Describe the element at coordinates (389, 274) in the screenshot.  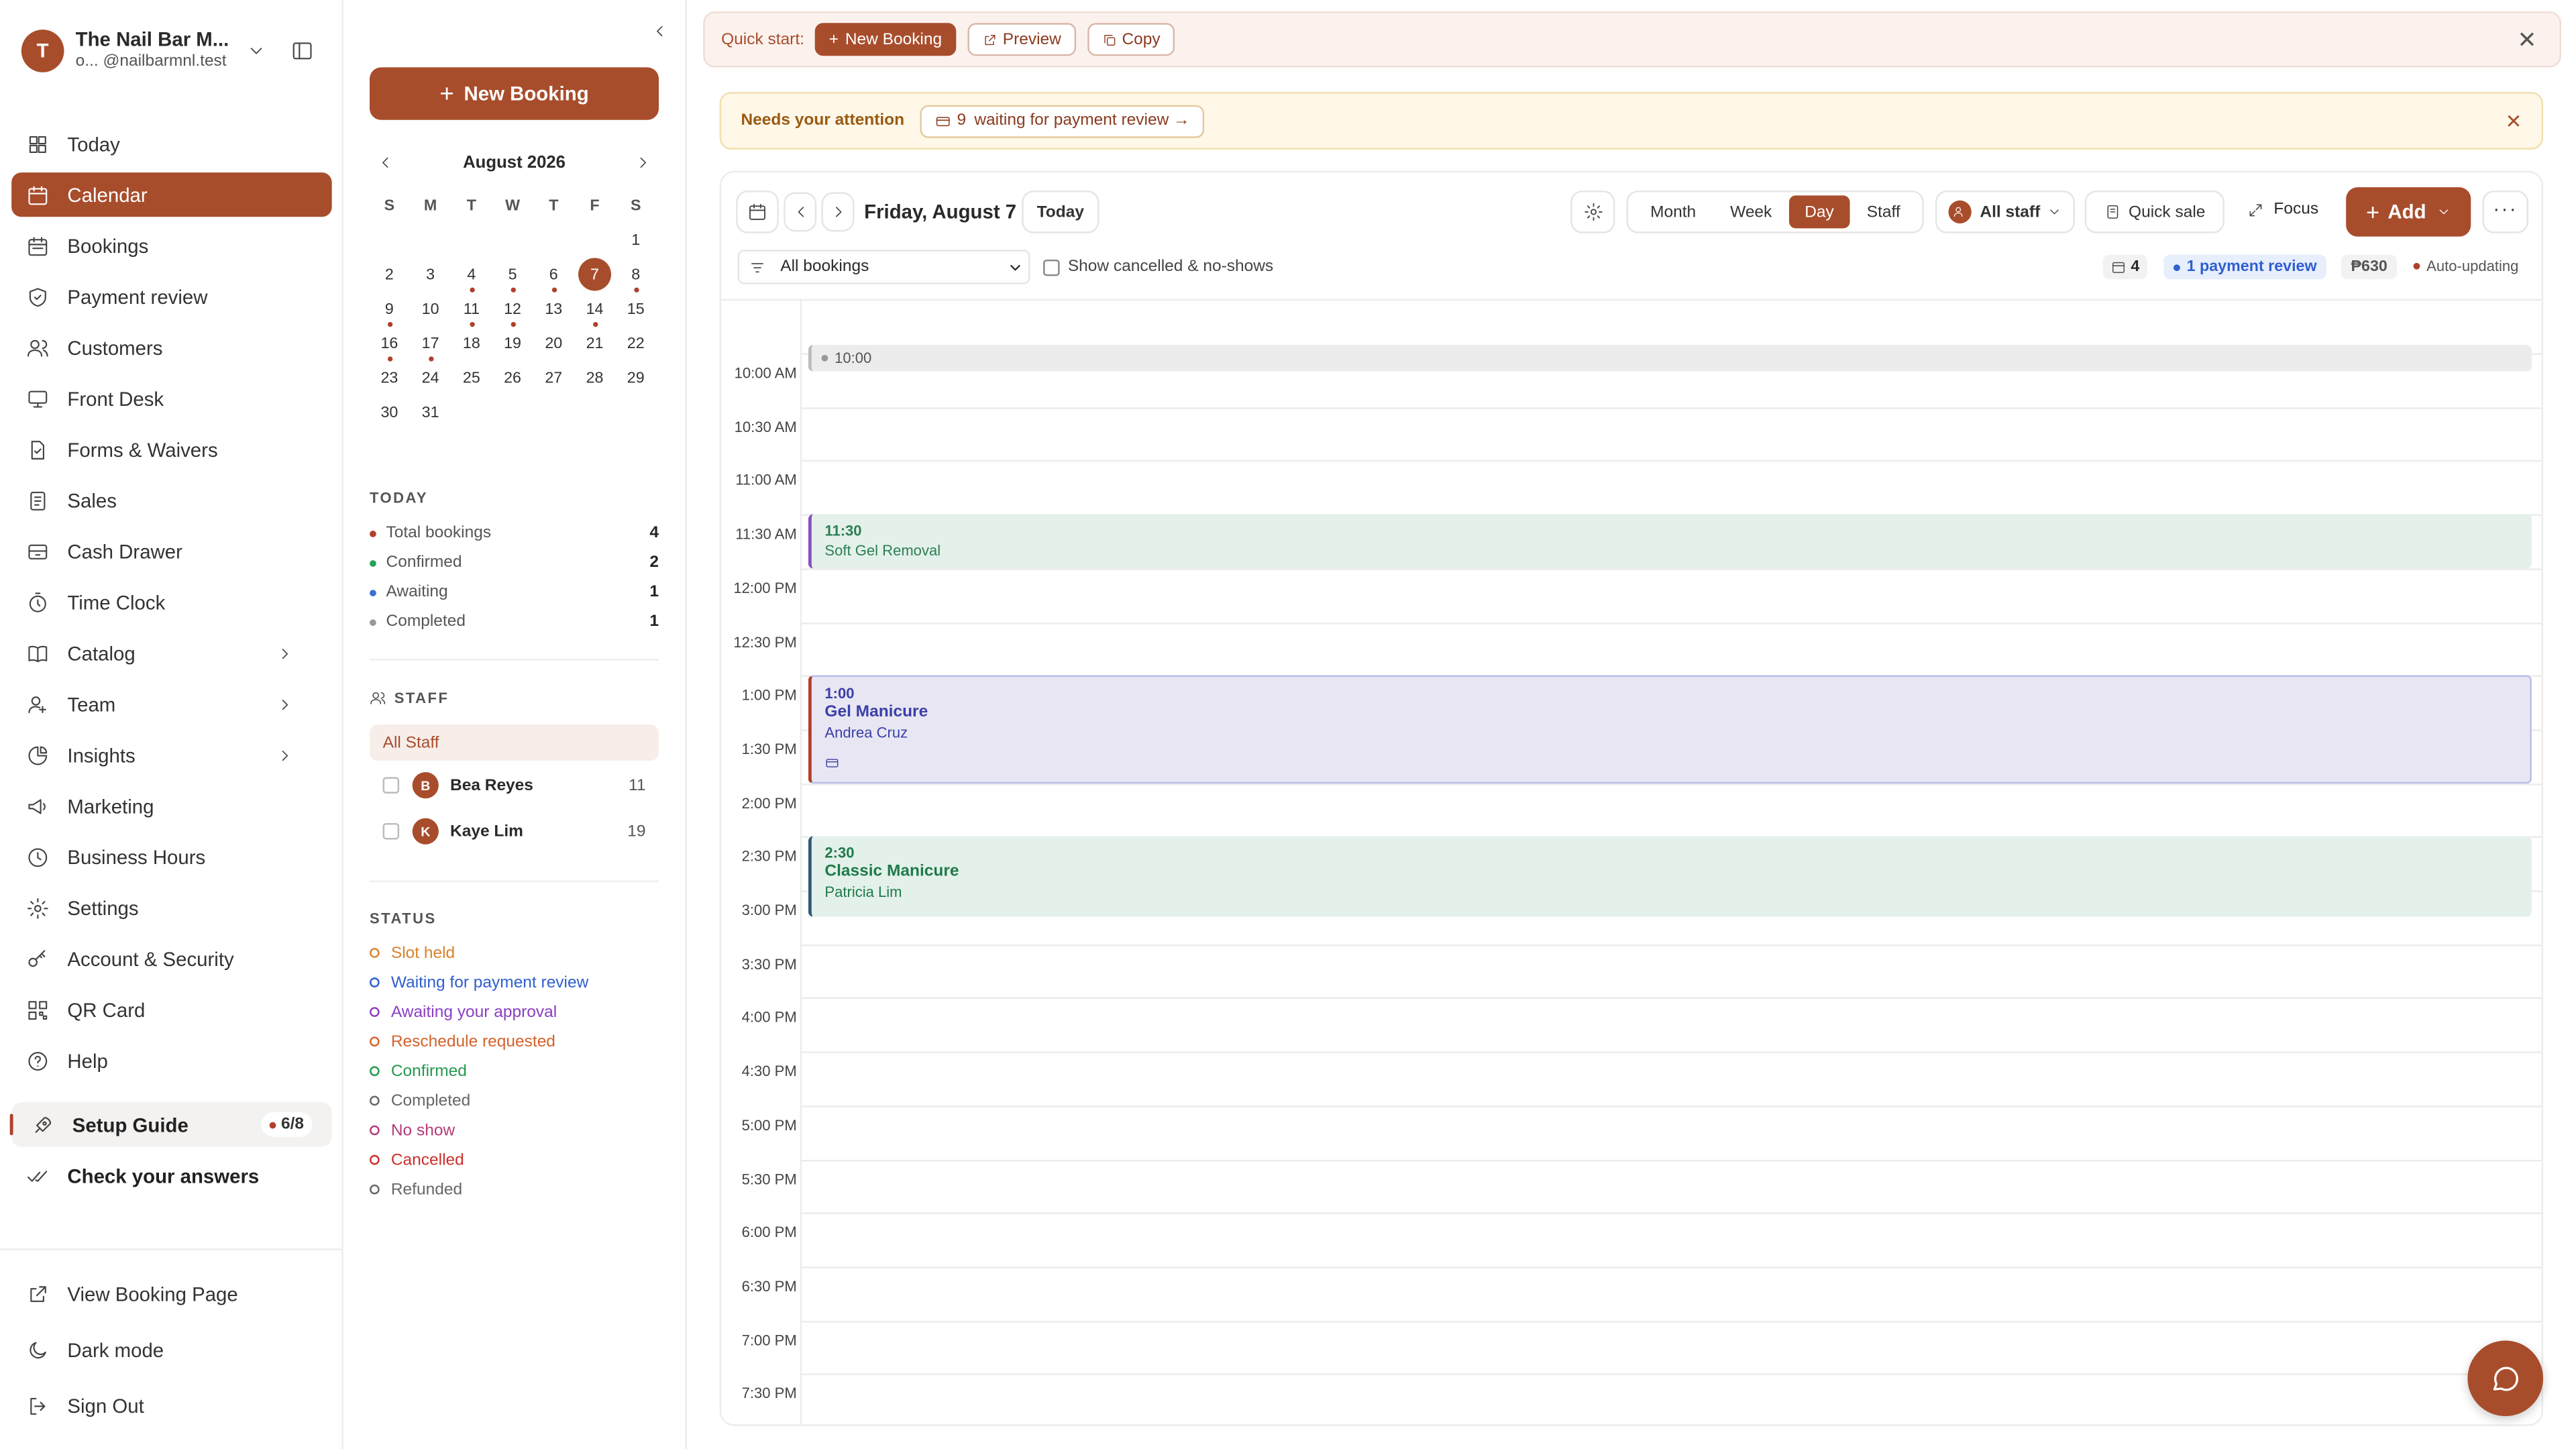
I see `calendar-day: 2` at that location.